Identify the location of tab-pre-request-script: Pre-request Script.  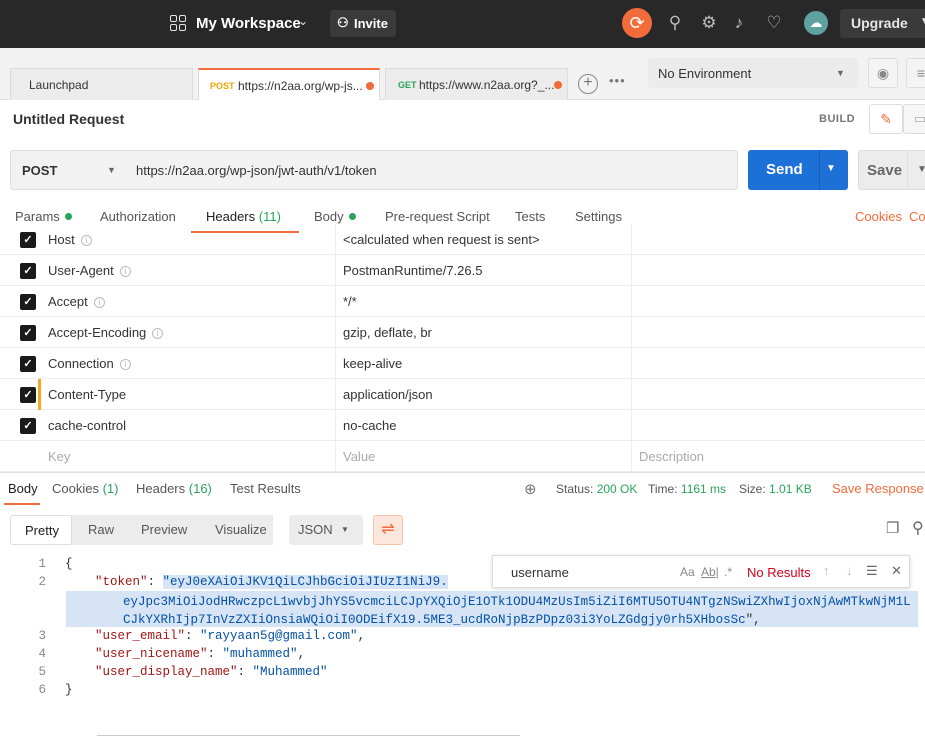
(437, 216).